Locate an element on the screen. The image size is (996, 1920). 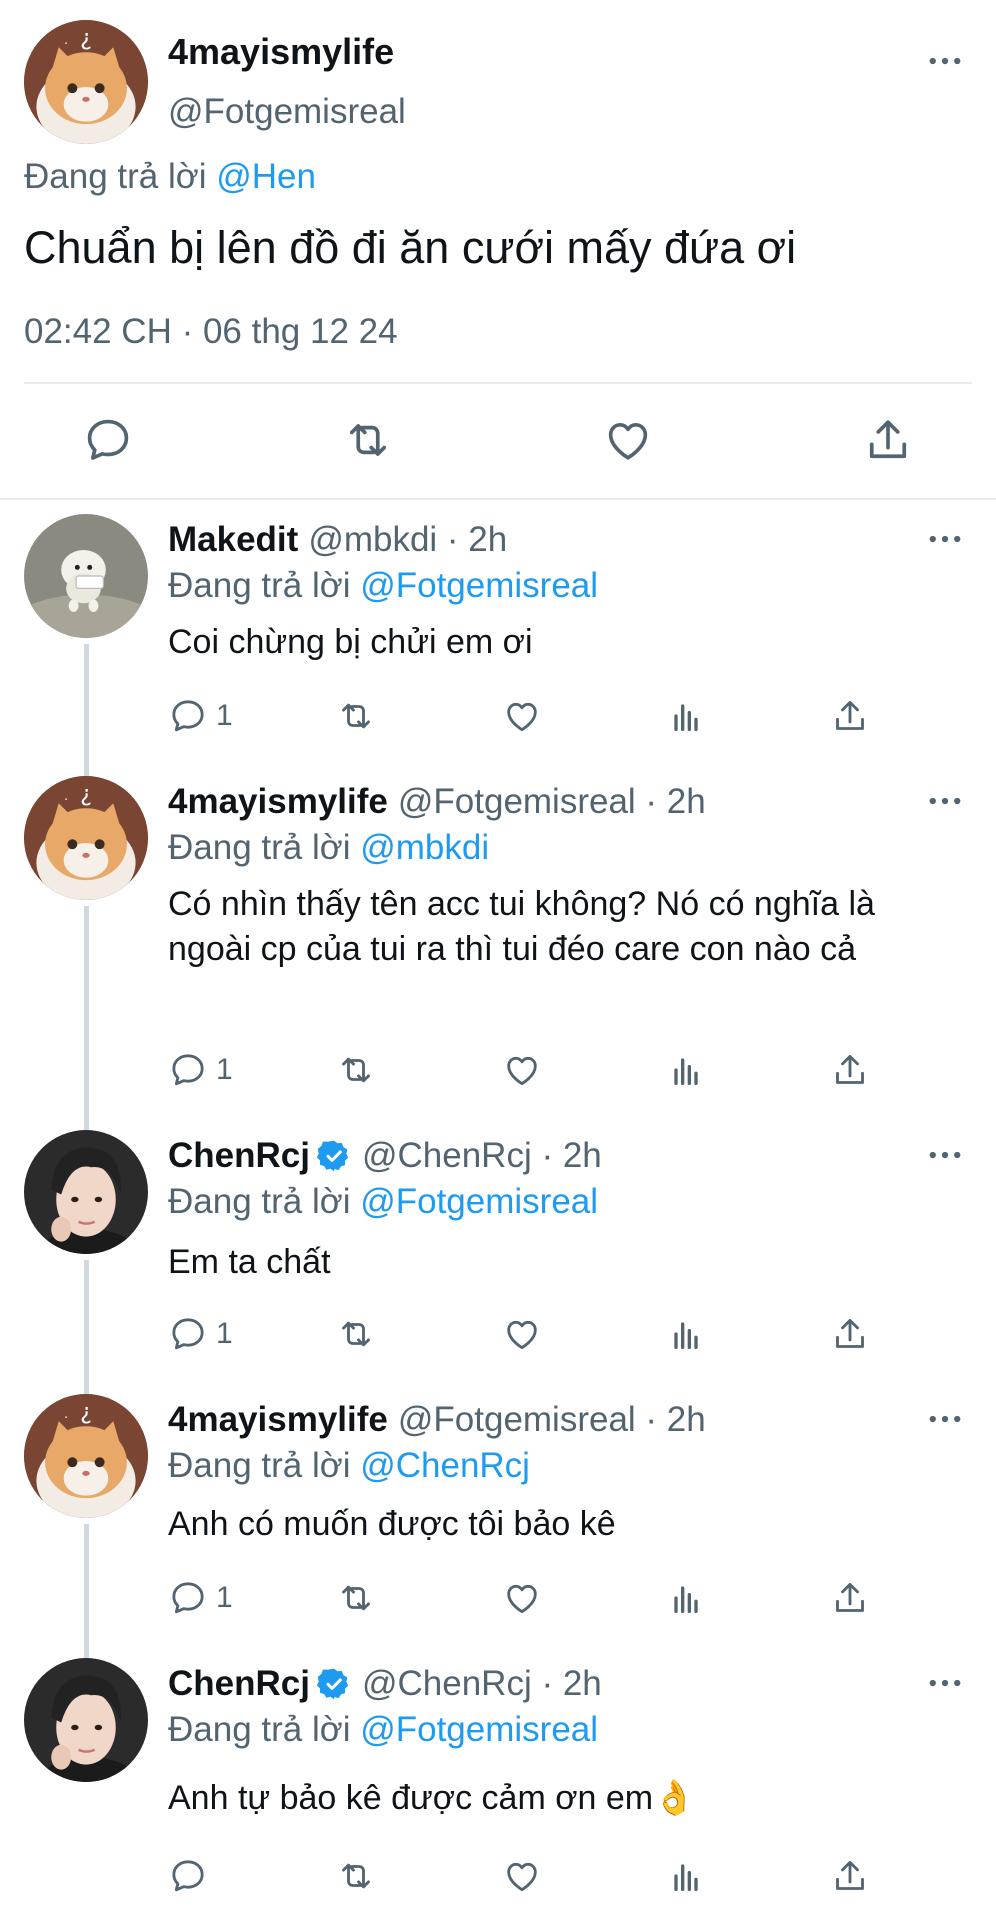
user-handle: @Fotgemisreal is located at coordinates (287, 112).